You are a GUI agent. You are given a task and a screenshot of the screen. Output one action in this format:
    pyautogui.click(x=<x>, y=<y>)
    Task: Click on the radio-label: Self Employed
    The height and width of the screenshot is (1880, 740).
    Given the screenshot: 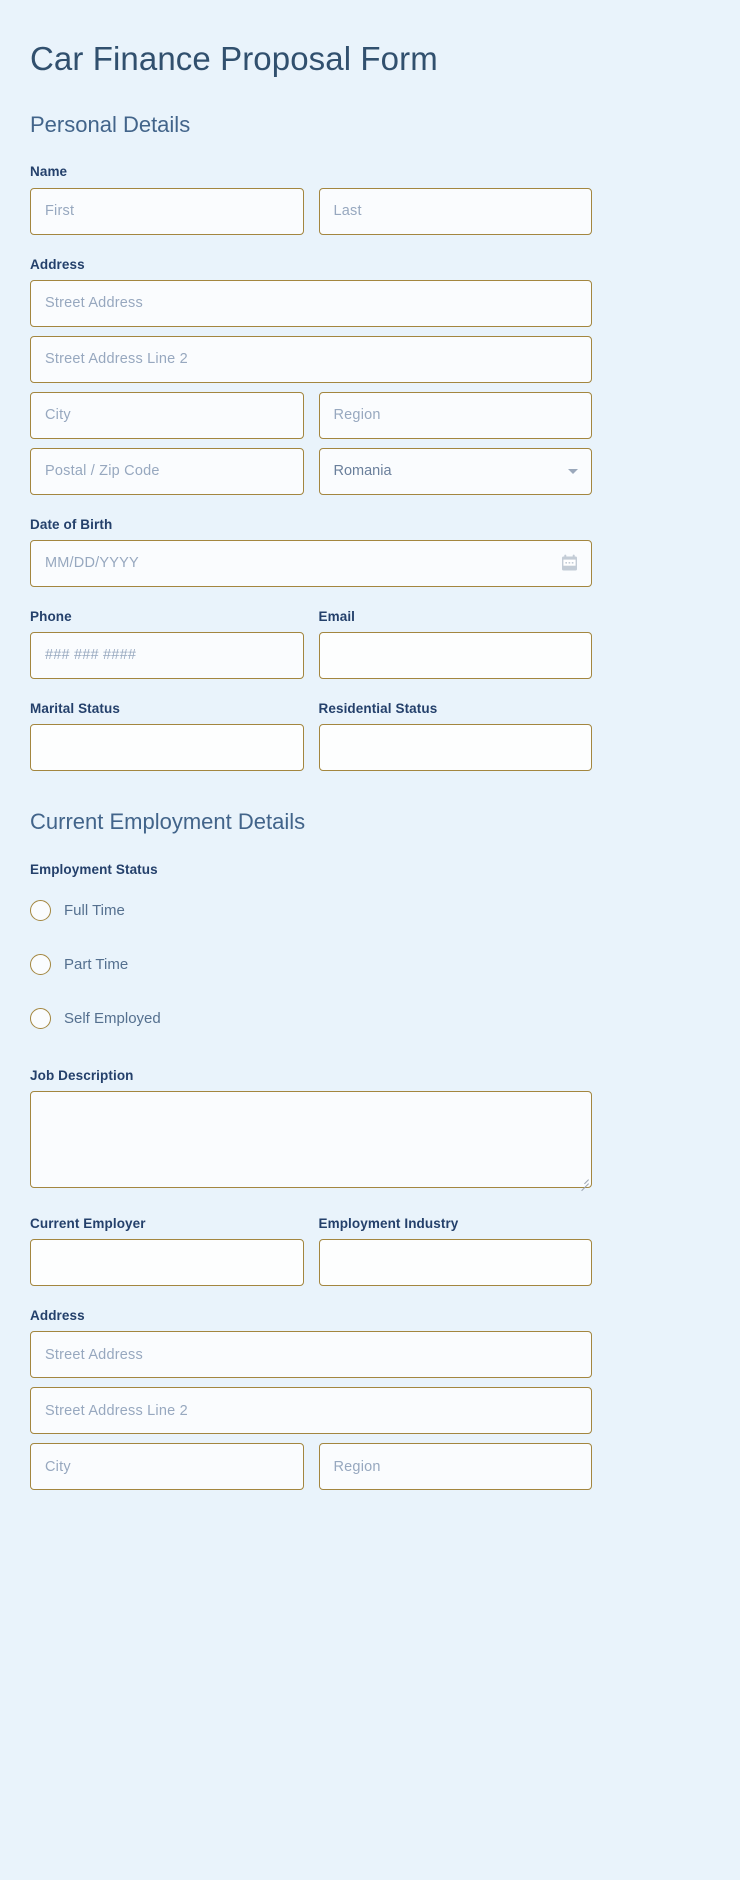 What is the action you would take?
    pyautogui.click(x=112, y=1019)
    